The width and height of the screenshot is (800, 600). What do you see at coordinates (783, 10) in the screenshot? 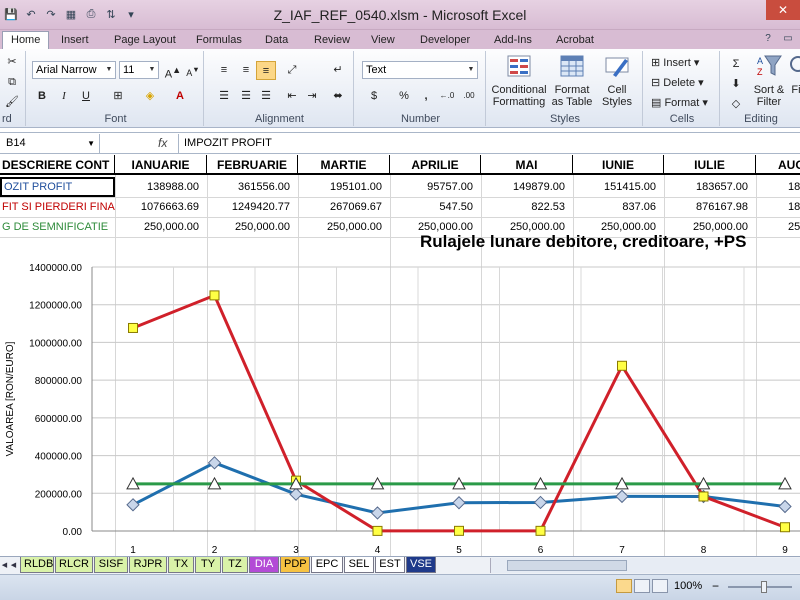
I see `close-window-button: ✕` at bounding box center [783, 10].